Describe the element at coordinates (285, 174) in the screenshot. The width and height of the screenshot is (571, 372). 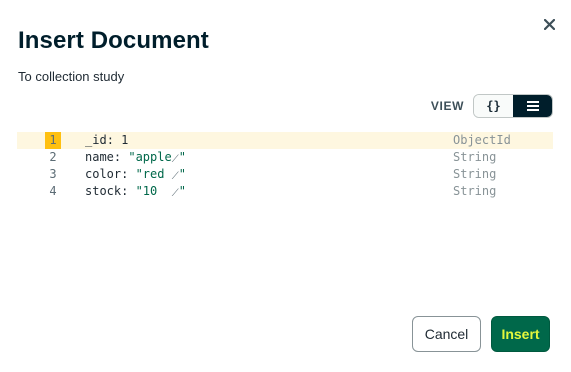
I see `editor-row: 3 color: "red ⟋" String` at that location.